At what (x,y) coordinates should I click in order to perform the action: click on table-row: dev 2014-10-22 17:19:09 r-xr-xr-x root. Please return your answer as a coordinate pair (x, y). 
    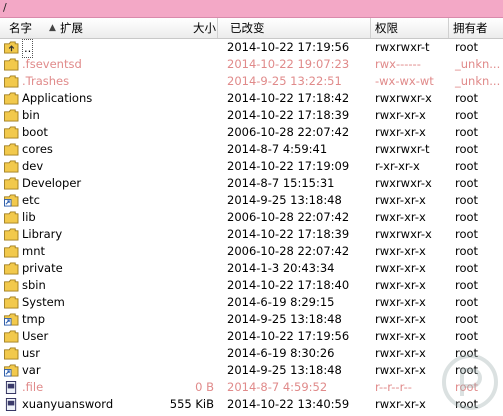
    Looking at the image, I should click on (251, 166).